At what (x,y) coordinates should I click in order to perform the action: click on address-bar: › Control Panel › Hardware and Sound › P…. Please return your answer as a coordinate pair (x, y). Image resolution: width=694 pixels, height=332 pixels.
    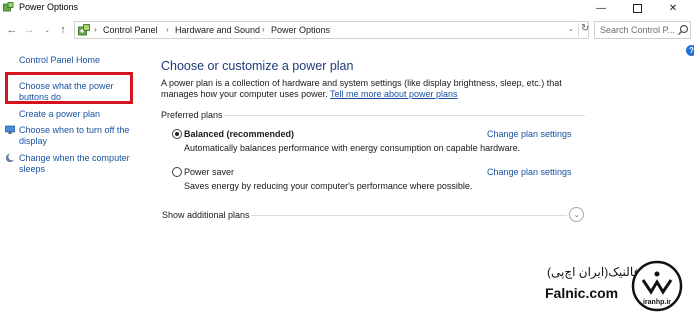
    Looking at the image, I should click on (331, 30).